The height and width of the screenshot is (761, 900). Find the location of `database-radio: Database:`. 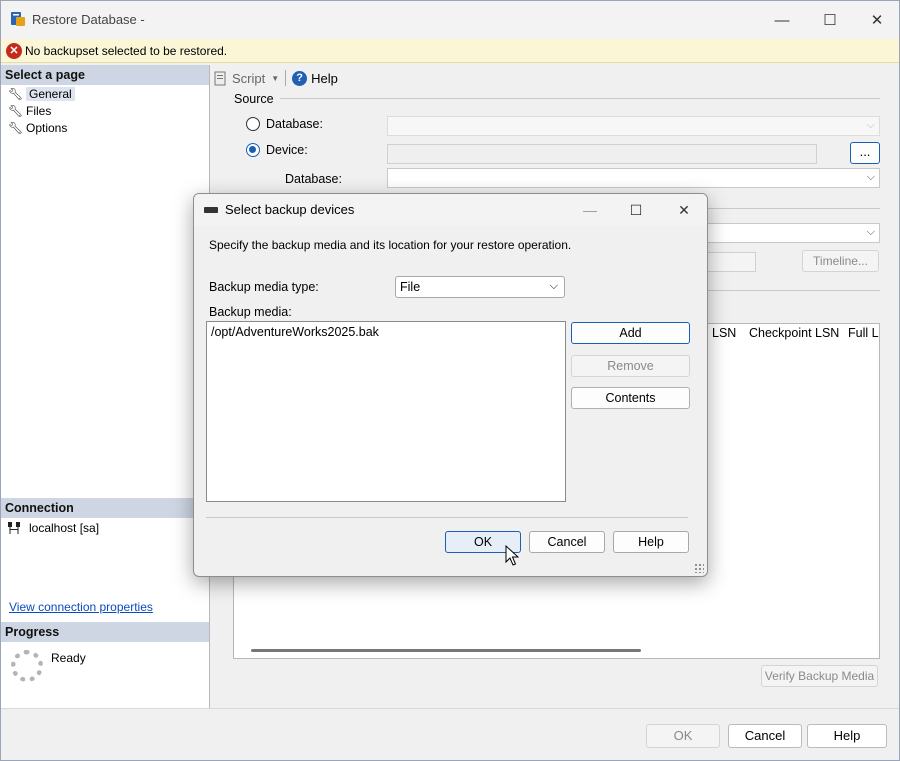

database-radio: Database: is located at coordinates (284, 124).